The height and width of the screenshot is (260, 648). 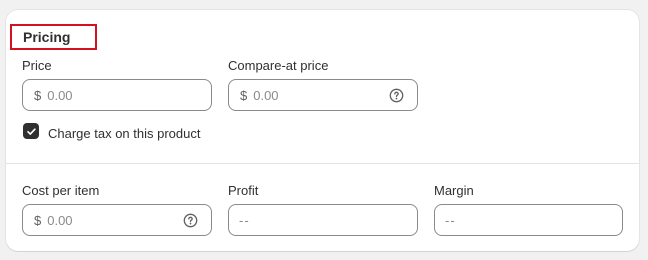 What do you see at coordinates (38, 220) in the screenshot?
I see `cost-currency-symbol: $` at bounding box center [38, 220].